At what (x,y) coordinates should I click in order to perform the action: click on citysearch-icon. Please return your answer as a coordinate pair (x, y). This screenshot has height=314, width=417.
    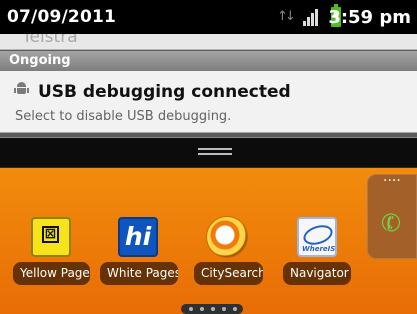
    Looking at the image, I should click on (227, 237).